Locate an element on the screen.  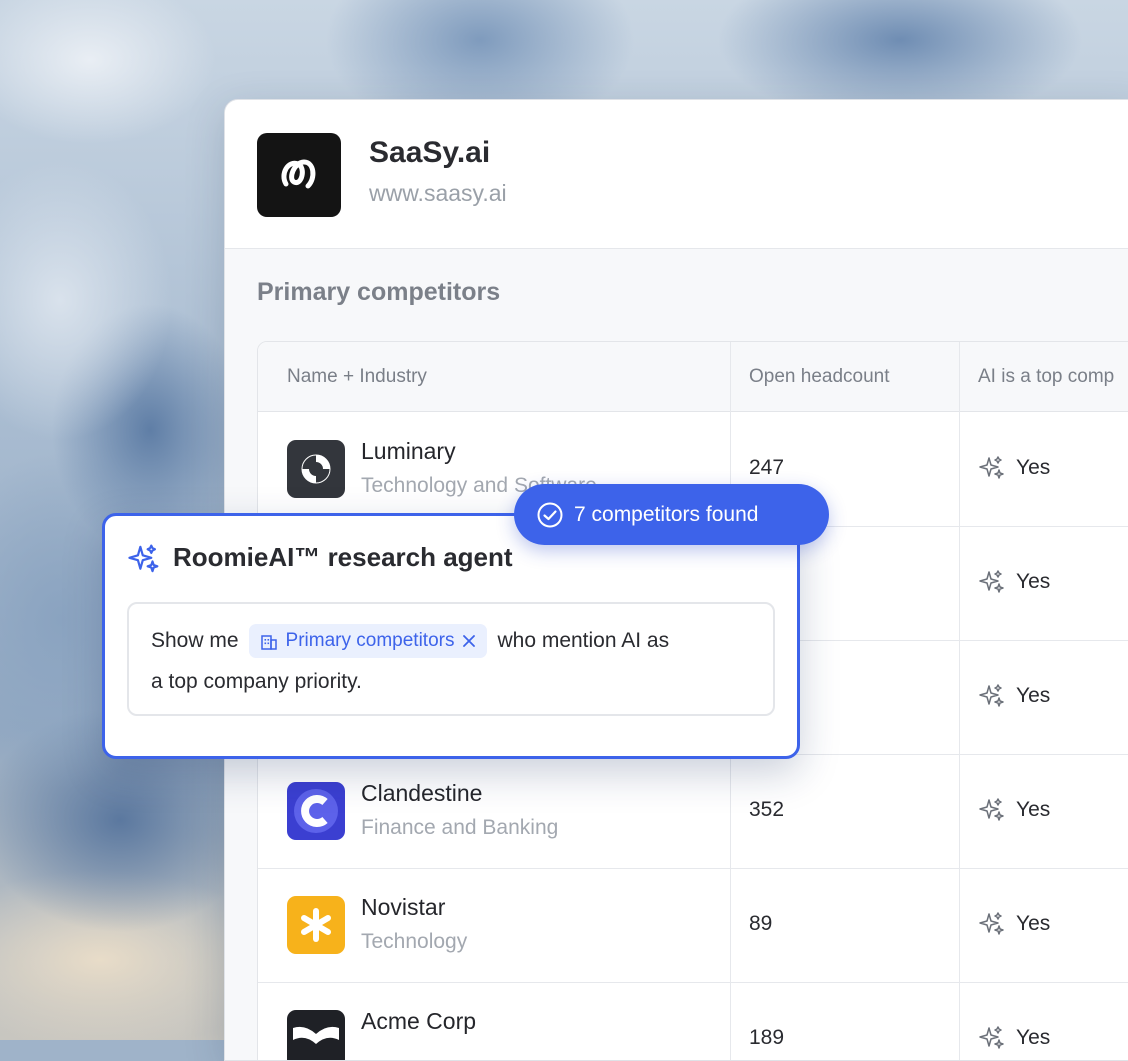
check-circle-icon is located at coordinates (550, 514).